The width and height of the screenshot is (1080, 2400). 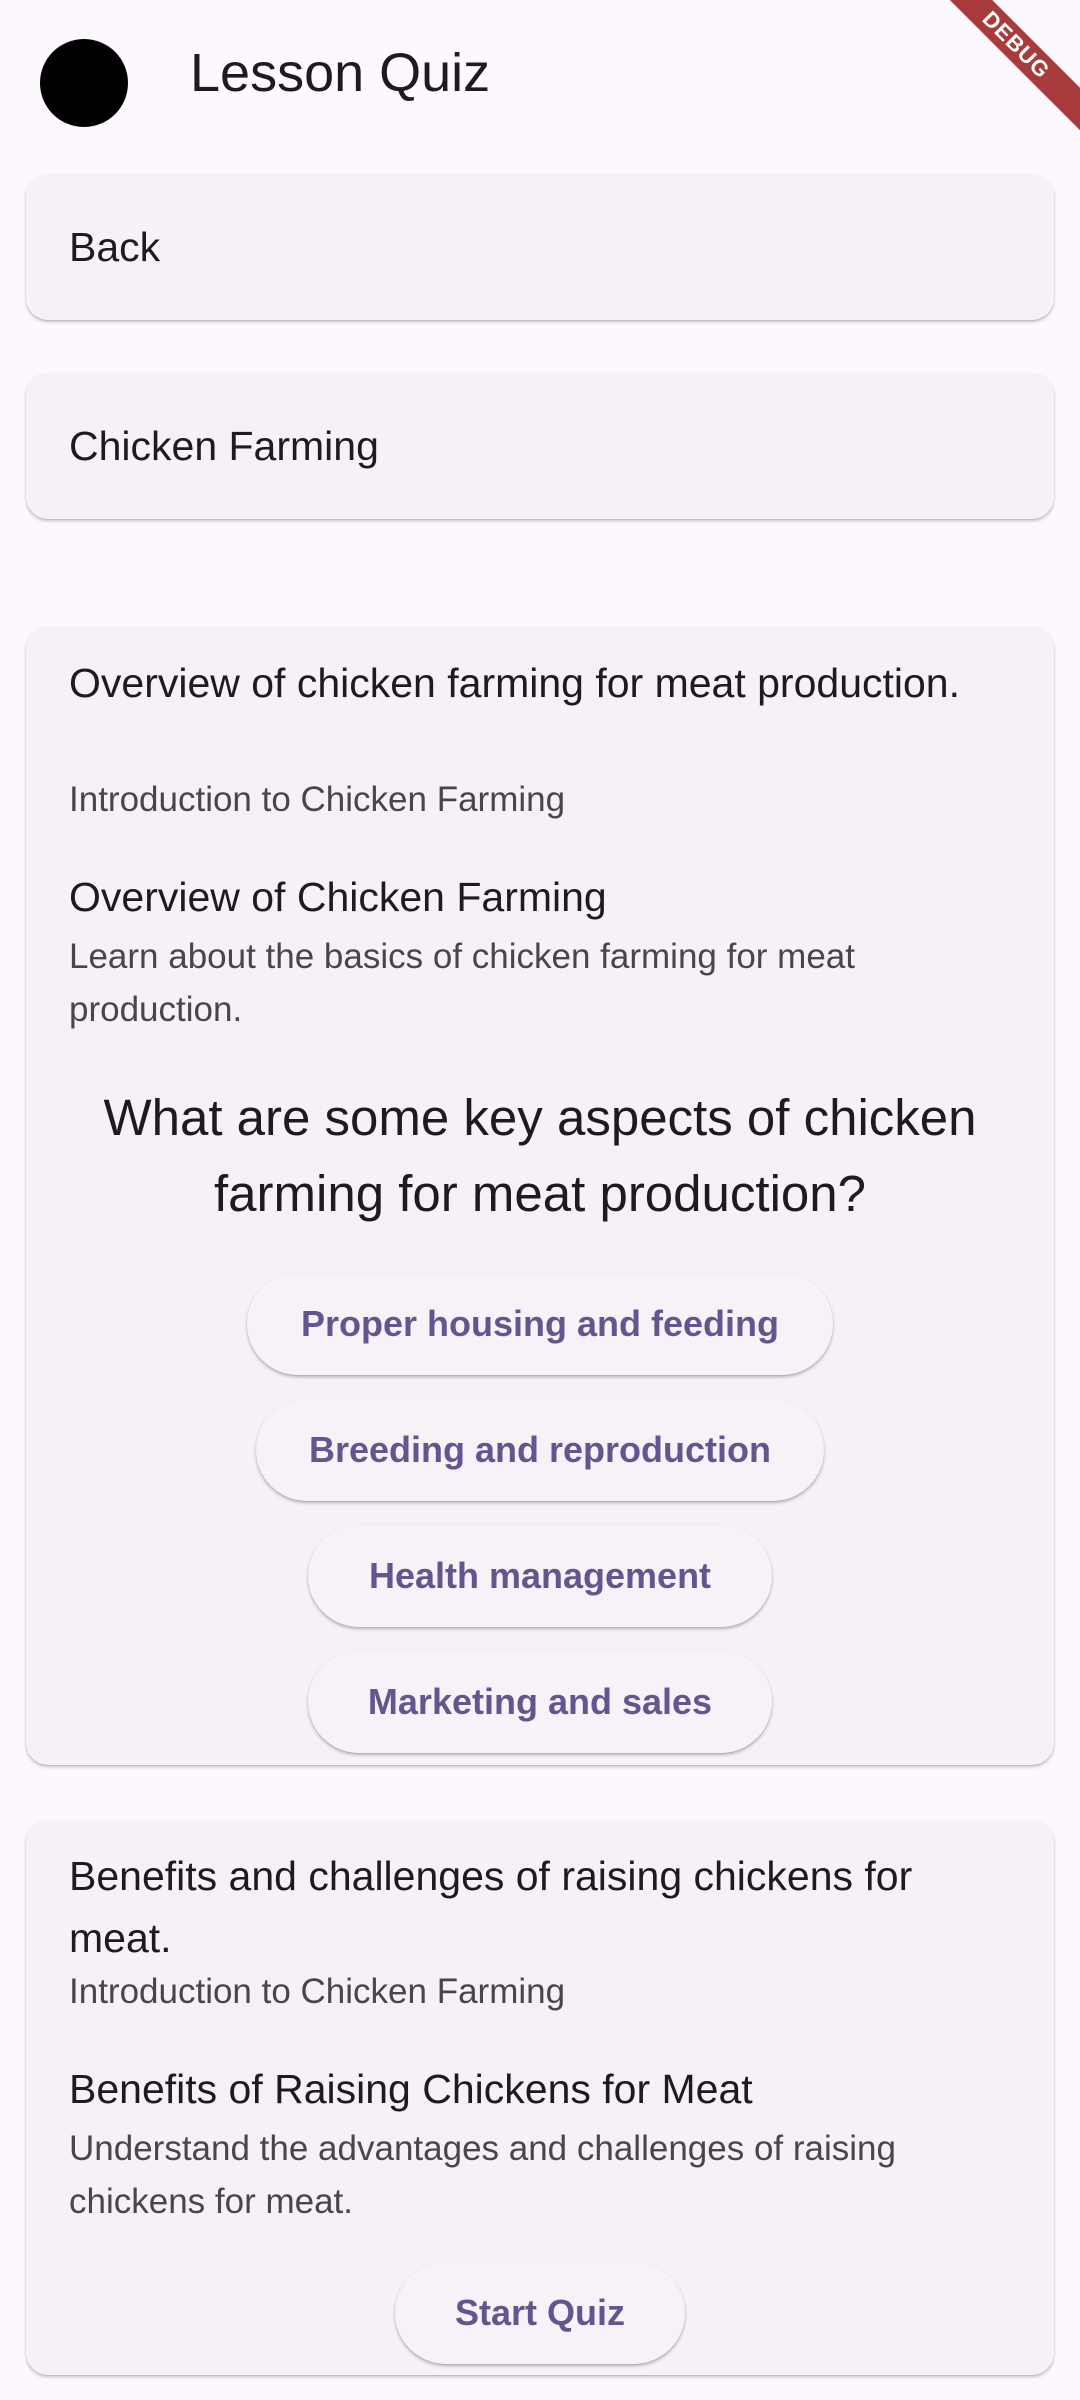 What do you see at coordinates (224, 445) in the screenshot?
I see `topic-label: Chicken Farming` at bounding box center [224, 445].